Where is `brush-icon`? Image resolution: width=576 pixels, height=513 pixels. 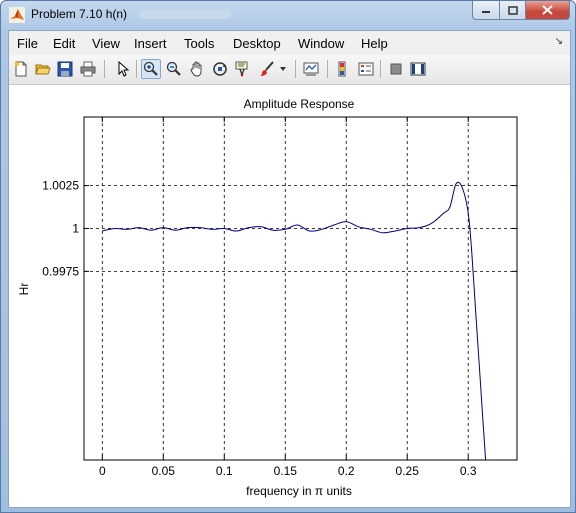 brush-icon is located at coordinates (267, 68).